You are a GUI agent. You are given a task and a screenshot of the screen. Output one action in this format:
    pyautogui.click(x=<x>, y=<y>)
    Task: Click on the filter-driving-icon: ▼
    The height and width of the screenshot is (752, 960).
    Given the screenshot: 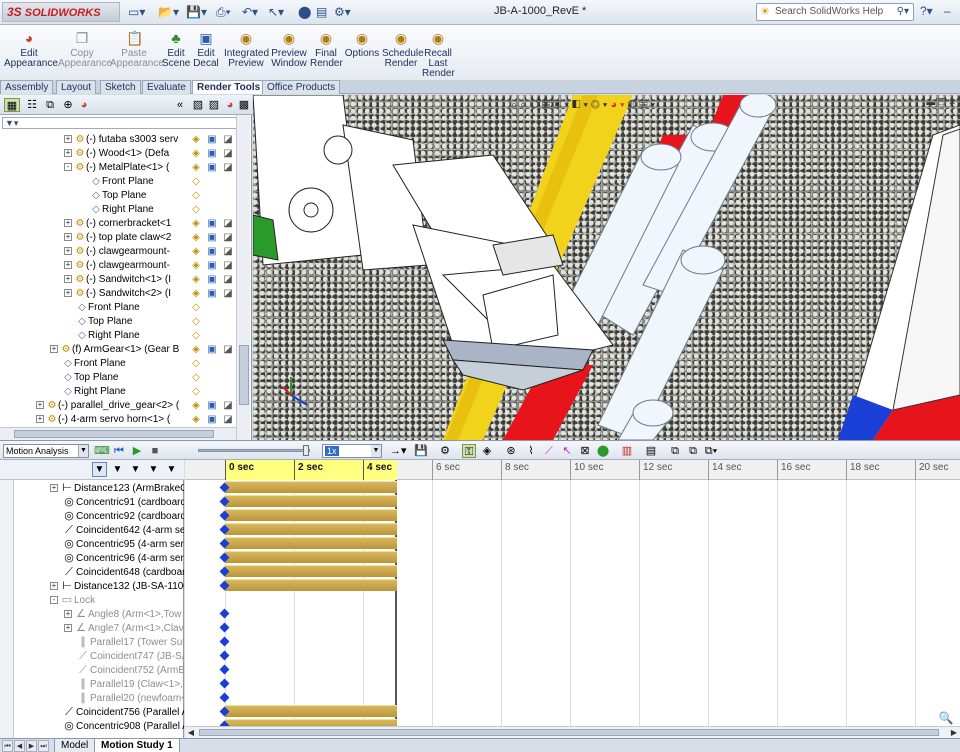 What is the action you would take?
    pyautogui.click(x=135, y=469)
    